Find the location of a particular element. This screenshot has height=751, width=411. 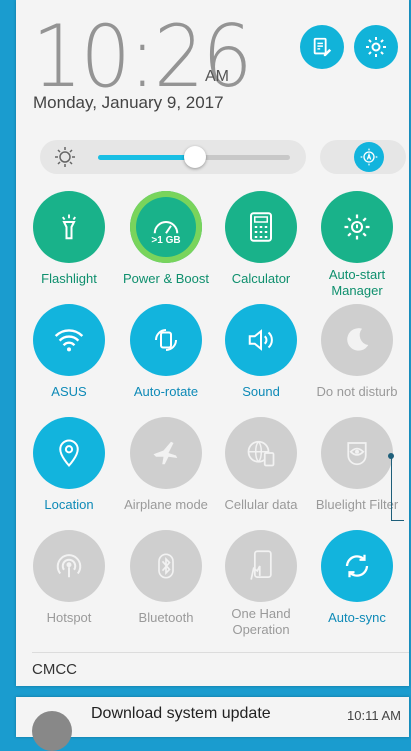

tile-power-boost: >1 GB Power & Boost is located at coordinates (166, 239).